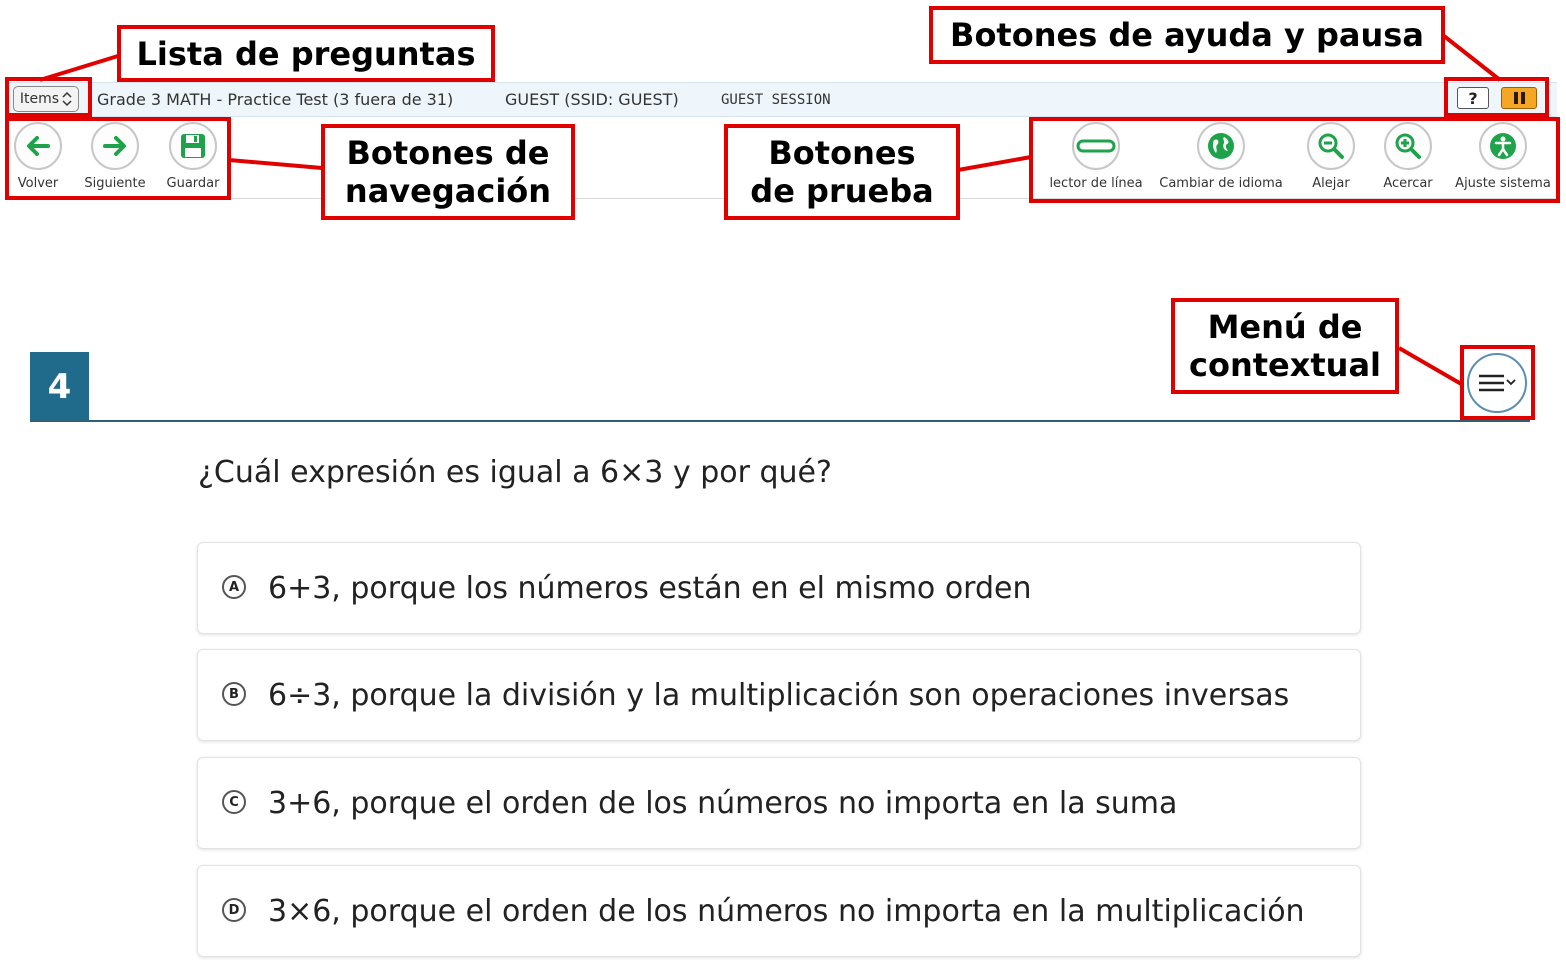 This screenshot has width=1566, height=980. I want to click on navigation-highlight, so click(118, 158).